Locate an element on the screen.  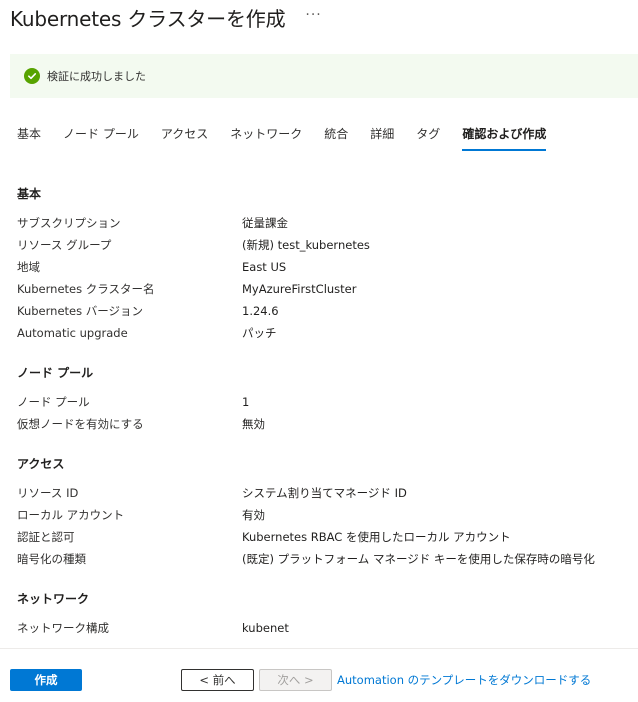
validation-message: 検証に成功しました is located at coordinates (96, 76).